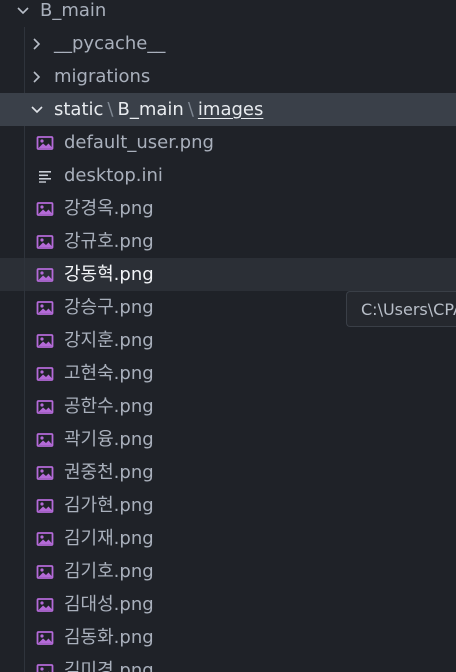 The width and height of the screenshot is (456, 672). I want to click on folder-label: __pycache__, so click(110, 43).